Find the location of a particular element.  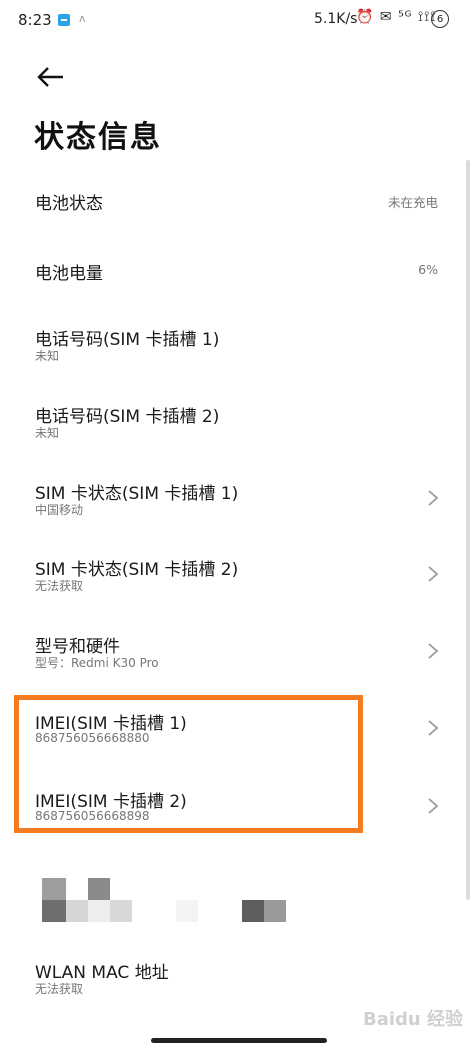

list-item-label: 电话号码(SIM 卡插槽 2) is located at coordinates (127, 417).